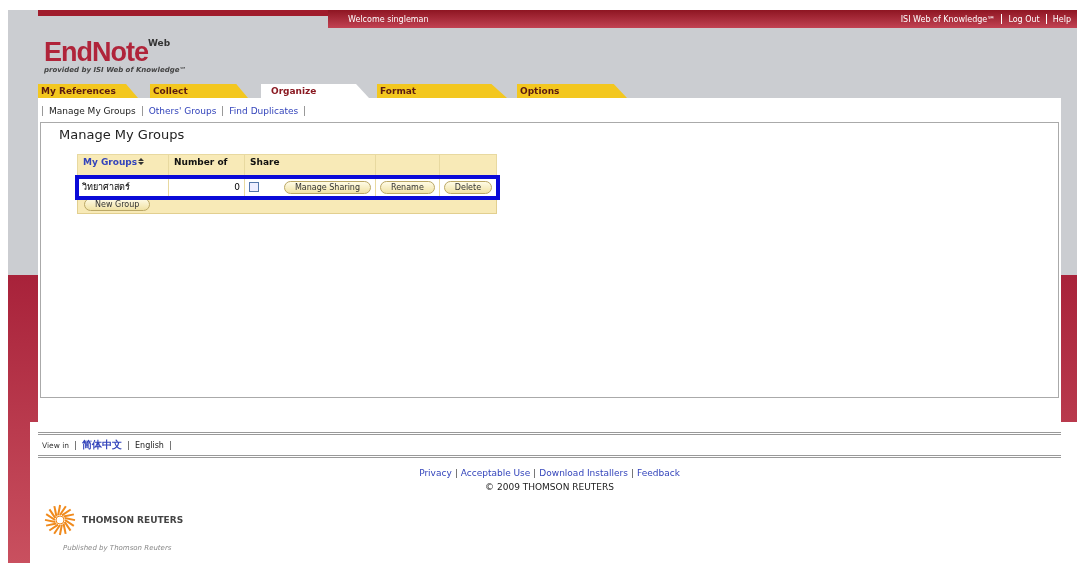 The height and width of the screenshot is (563, 1077). What do you see at coordinates (122, 134) in the screenshot?
I see `page-title: Manage My Groups` at bounding box center [122, 134].